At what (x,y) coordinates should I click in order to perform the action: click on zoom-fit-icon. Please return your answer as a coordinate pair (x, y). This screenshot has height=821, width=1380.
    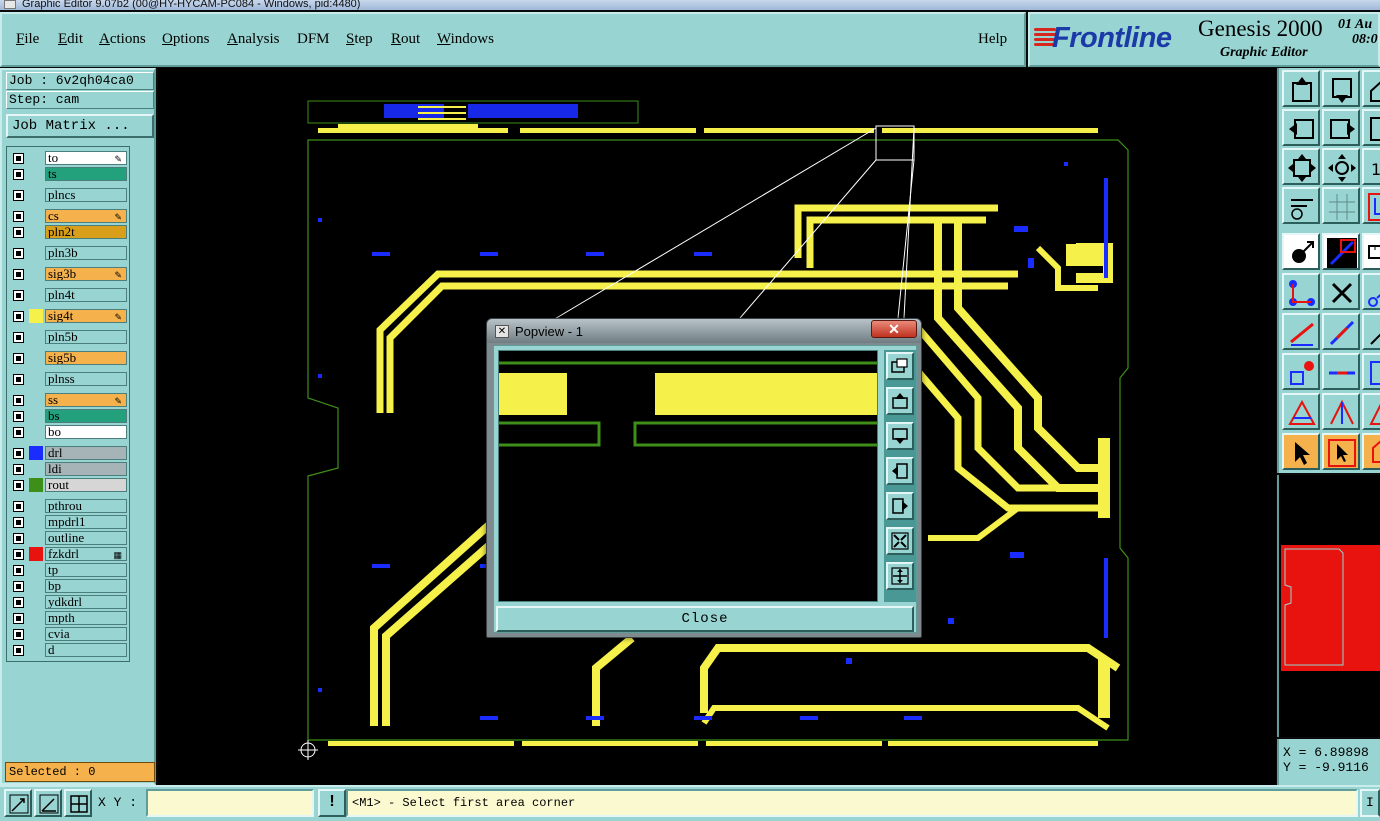
    Looking at the image, I should click on (900, 366).